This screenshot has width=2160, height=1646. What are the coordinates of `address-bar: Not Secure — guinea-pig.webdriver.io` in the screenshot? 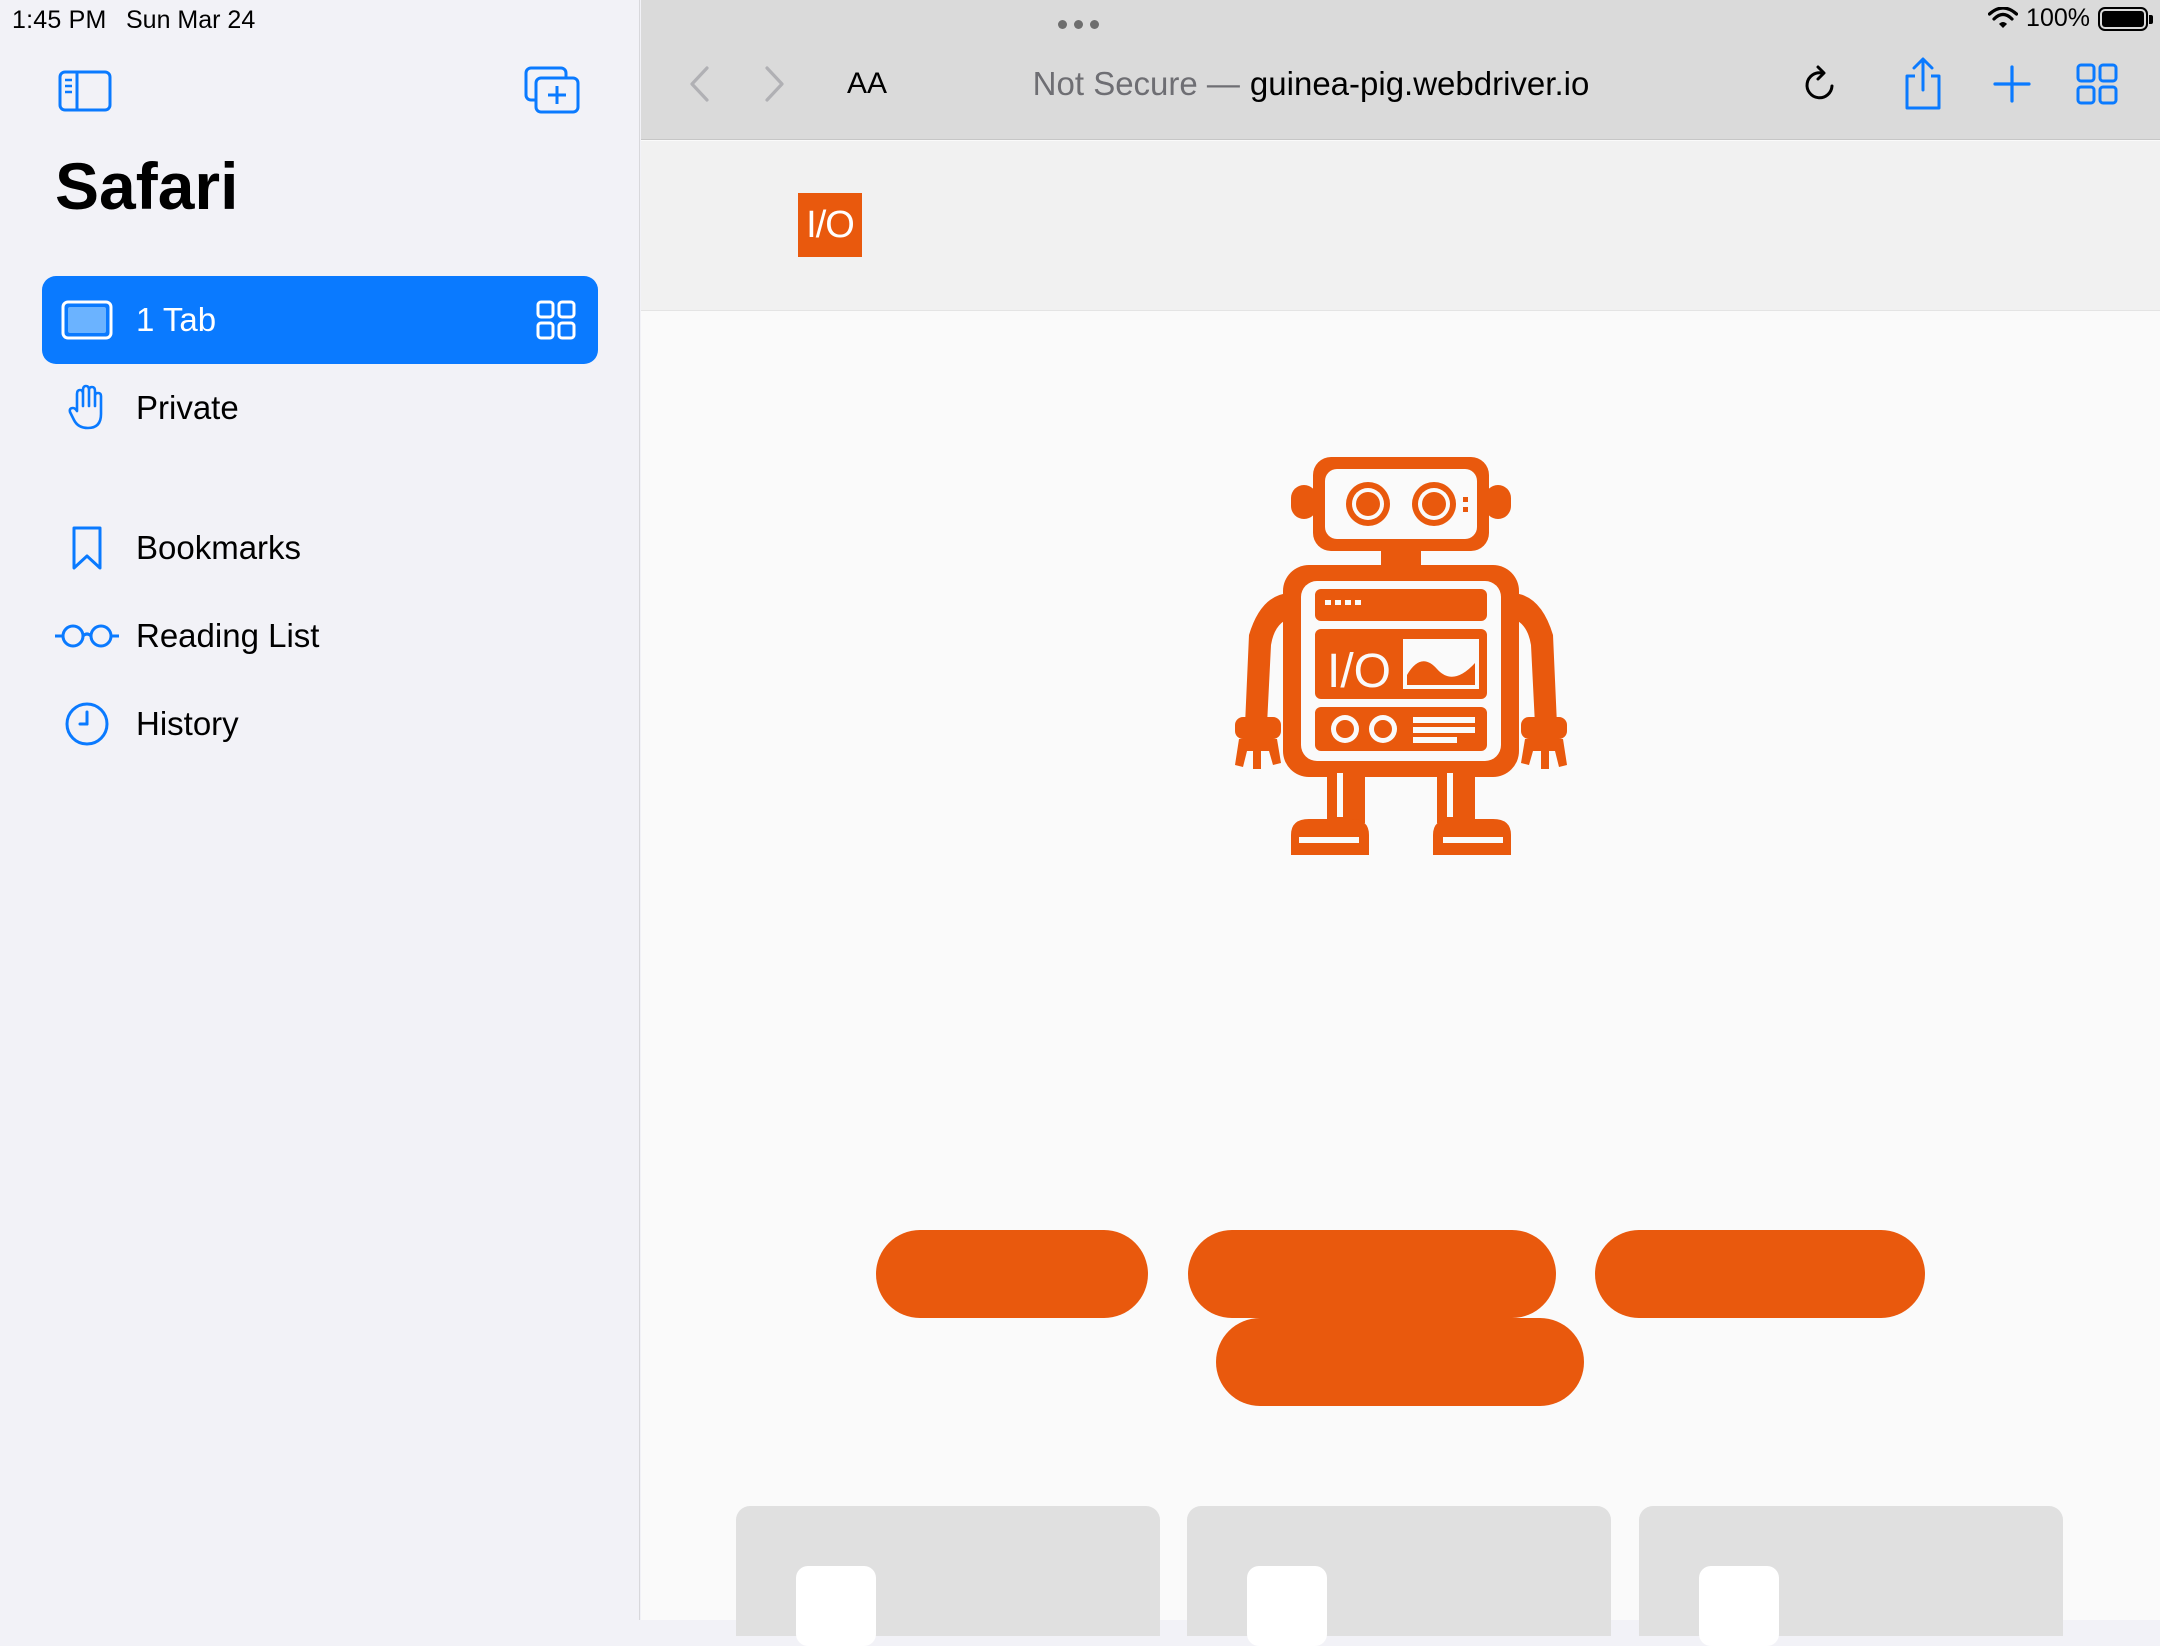 It's located at (1311, 84).